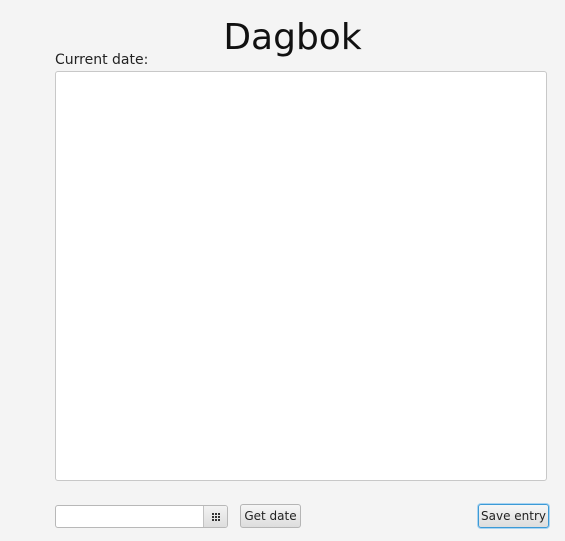 Image resolution: width=565 pixels, height=541 pixels. Describe the element at coordinates (270, 516) in the screenshot. I see `get-date-button: Get date` at that location.